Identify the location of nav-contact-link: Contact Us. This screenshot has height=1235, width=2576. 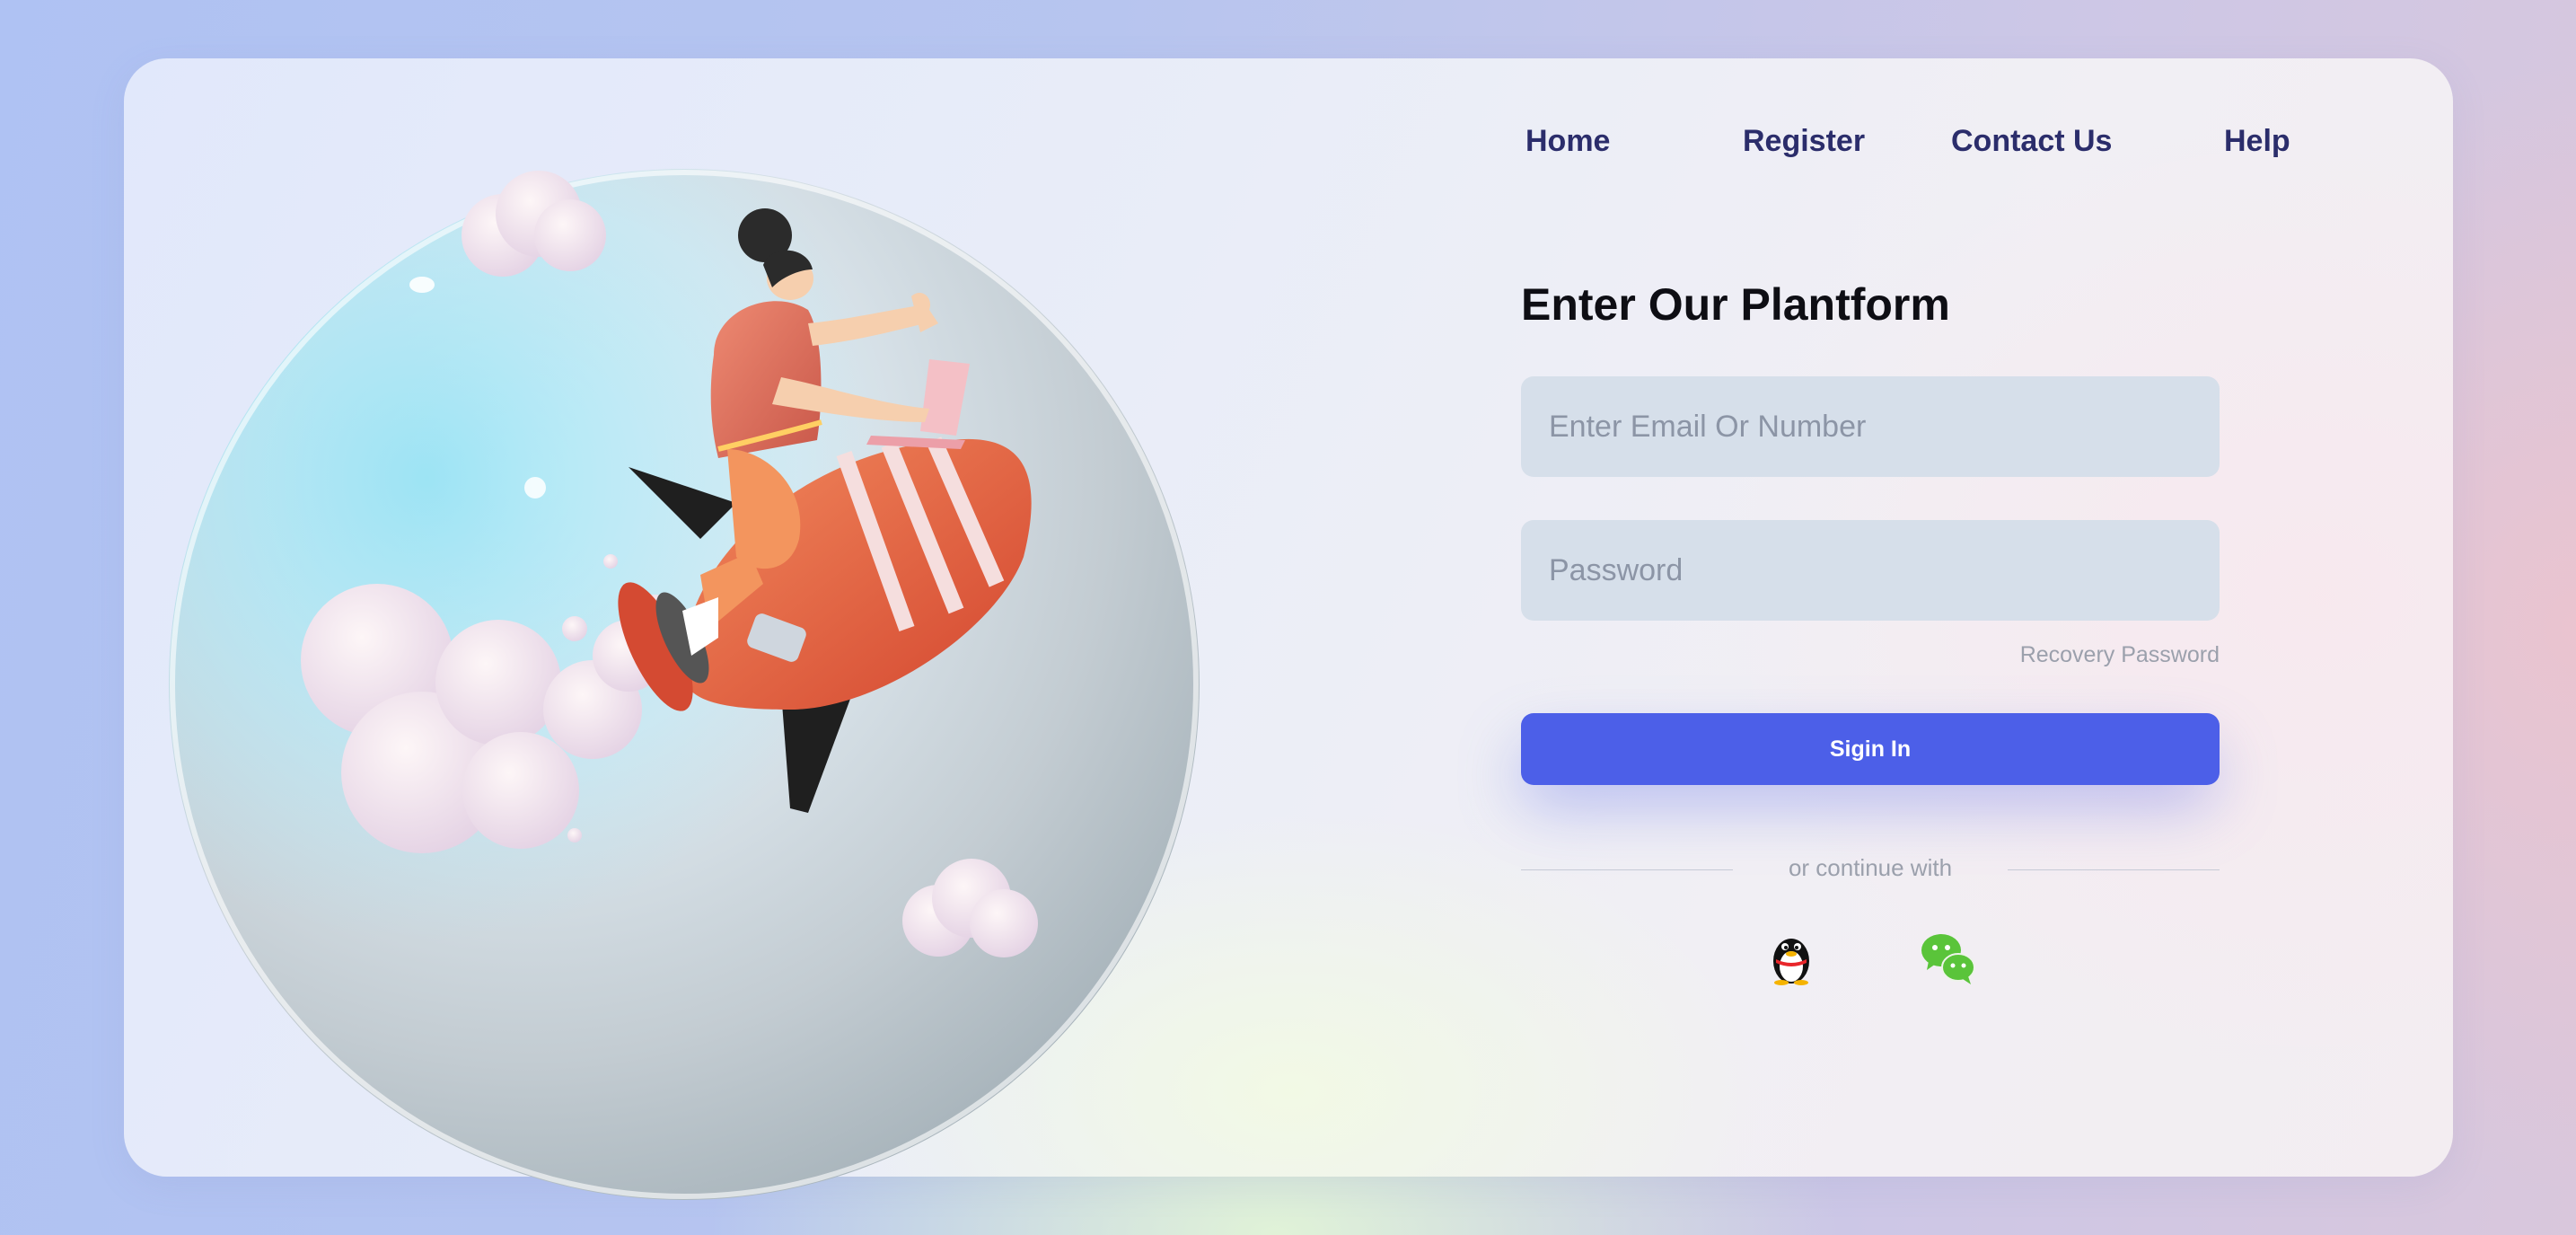
(2032, 141).